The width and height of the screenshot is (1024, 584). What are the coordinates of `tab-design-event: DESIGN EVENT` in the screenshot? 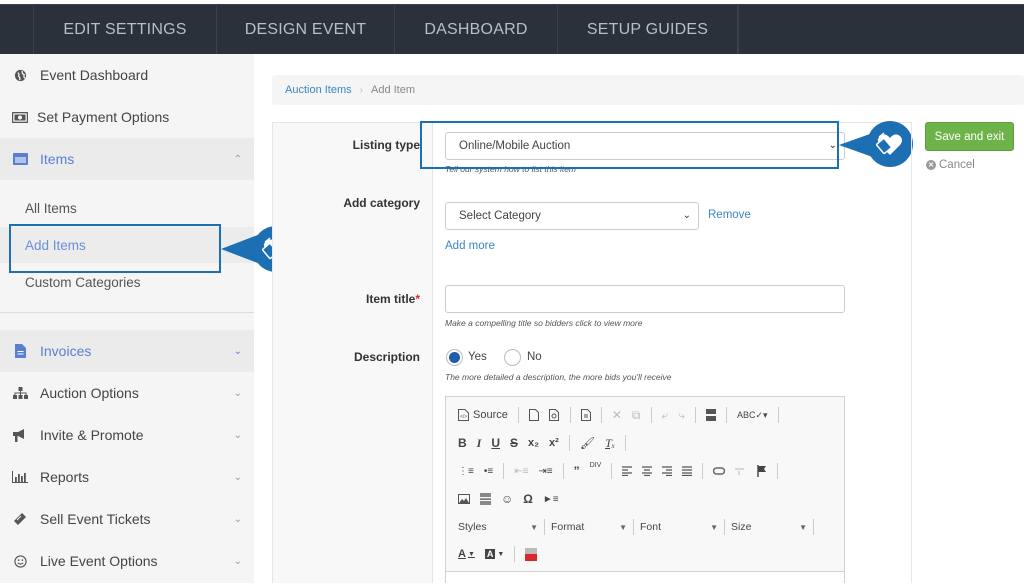 It's located at (306, 29).